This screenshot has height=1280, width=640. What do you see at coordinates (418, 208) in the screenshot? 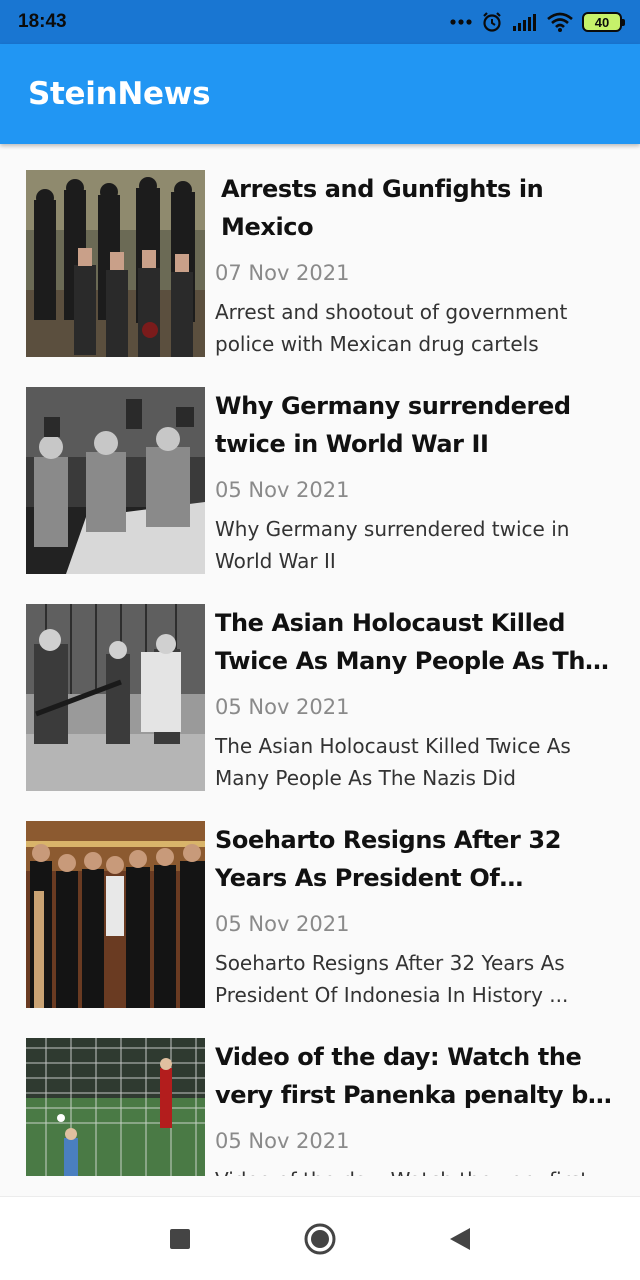
I see `news-title: Arrests and Gunfights in Mexico` at bounding box center [418, 208].